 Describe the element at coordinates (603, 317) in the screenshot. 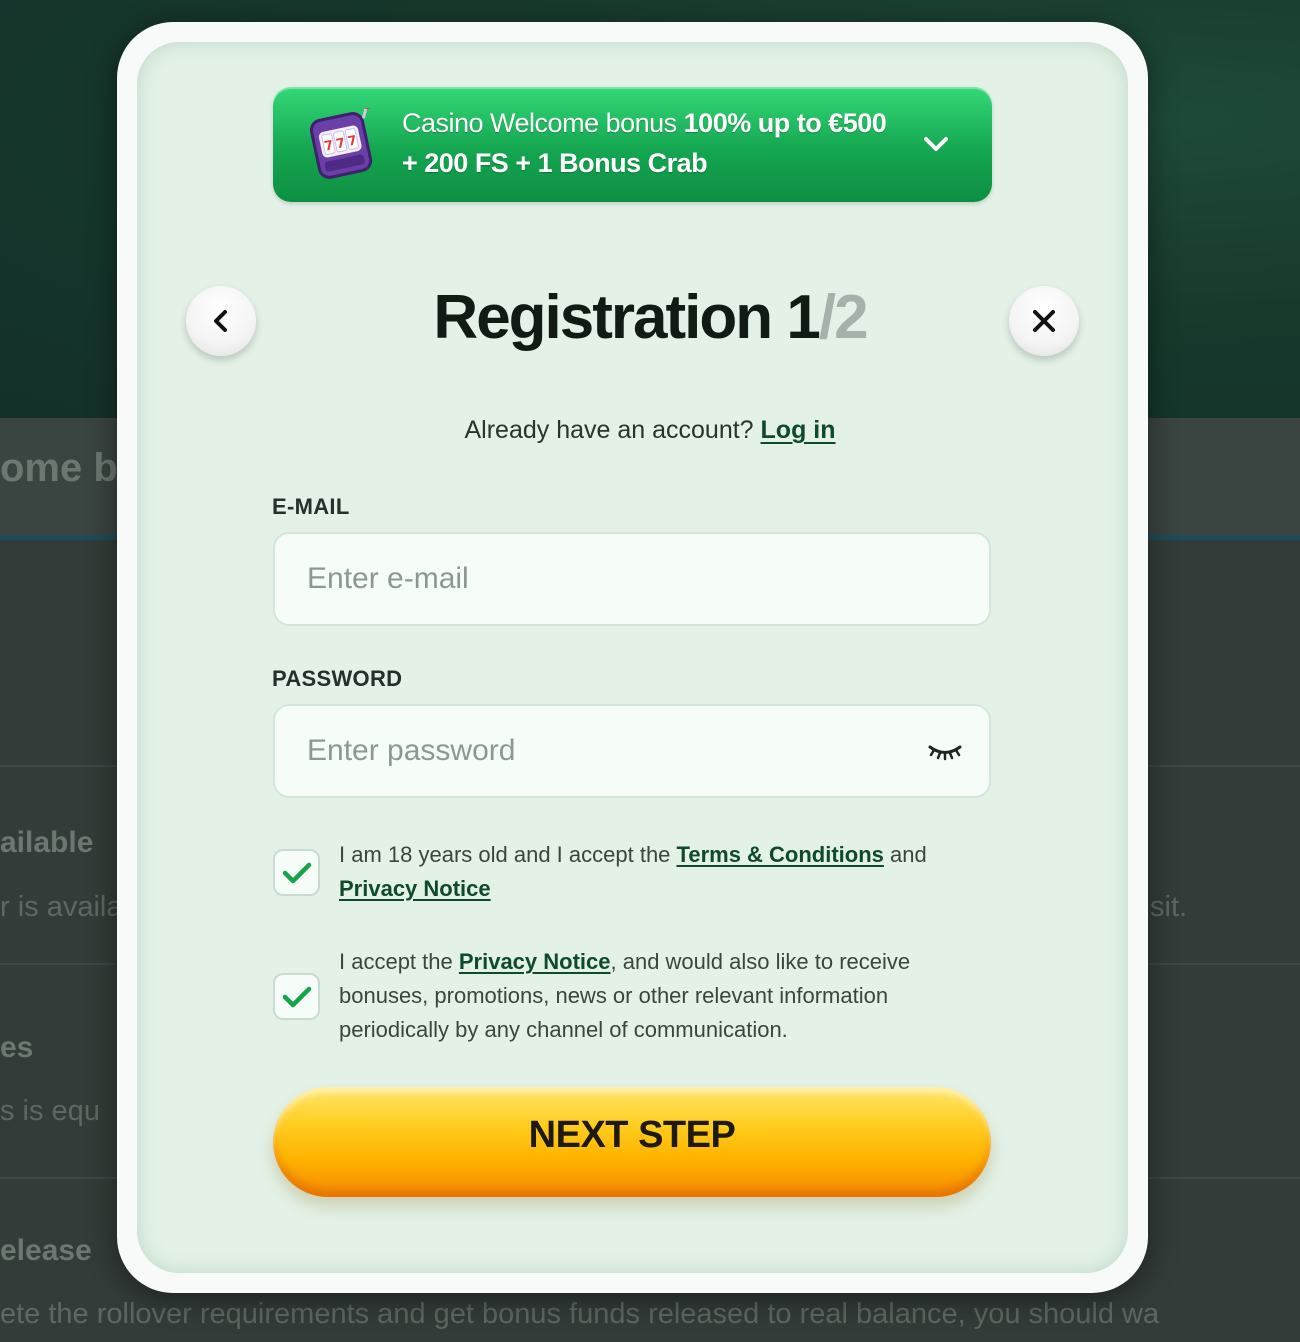

I see `title-text: Registration` at that location.